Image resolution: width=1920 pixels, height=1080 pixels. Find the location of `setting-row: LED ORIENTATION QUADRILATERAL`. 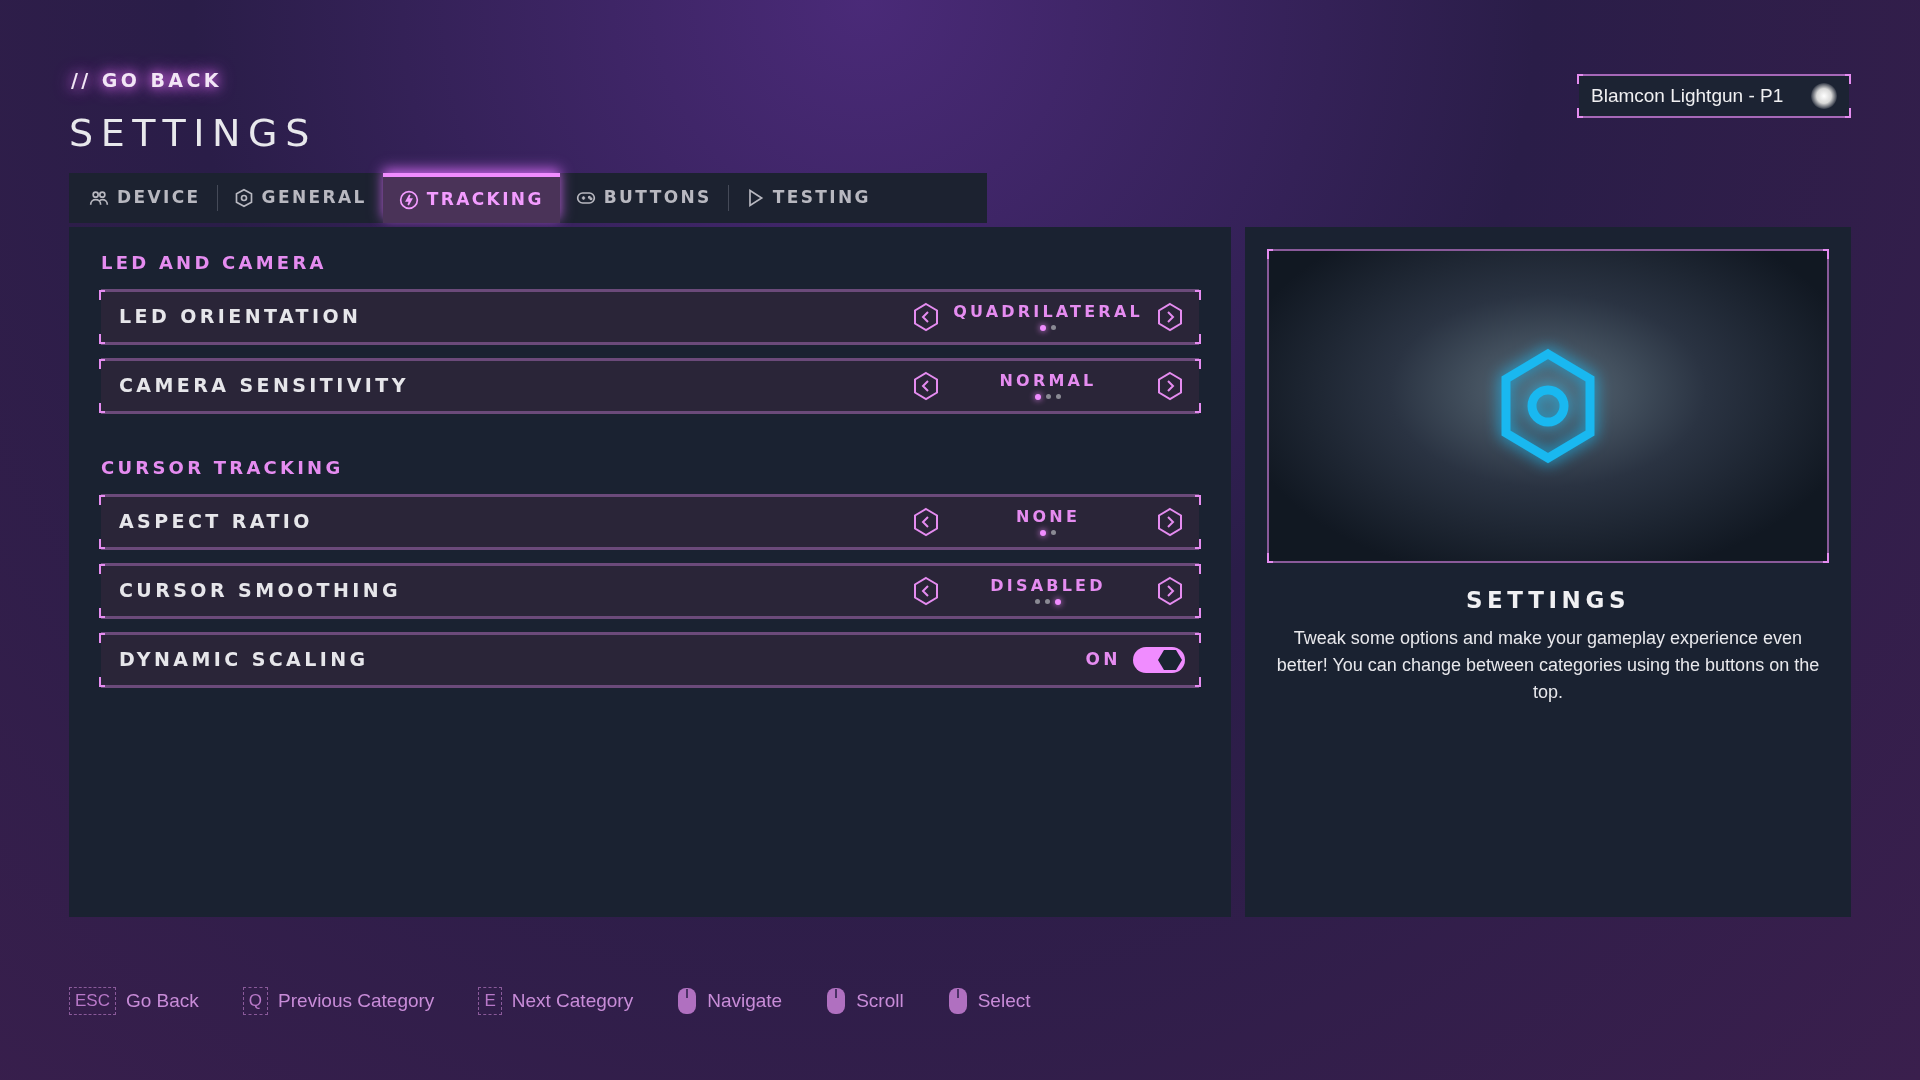

setting-row: LED ORIENTATION QUADRILATERAL is located at coordinates (650, 316).